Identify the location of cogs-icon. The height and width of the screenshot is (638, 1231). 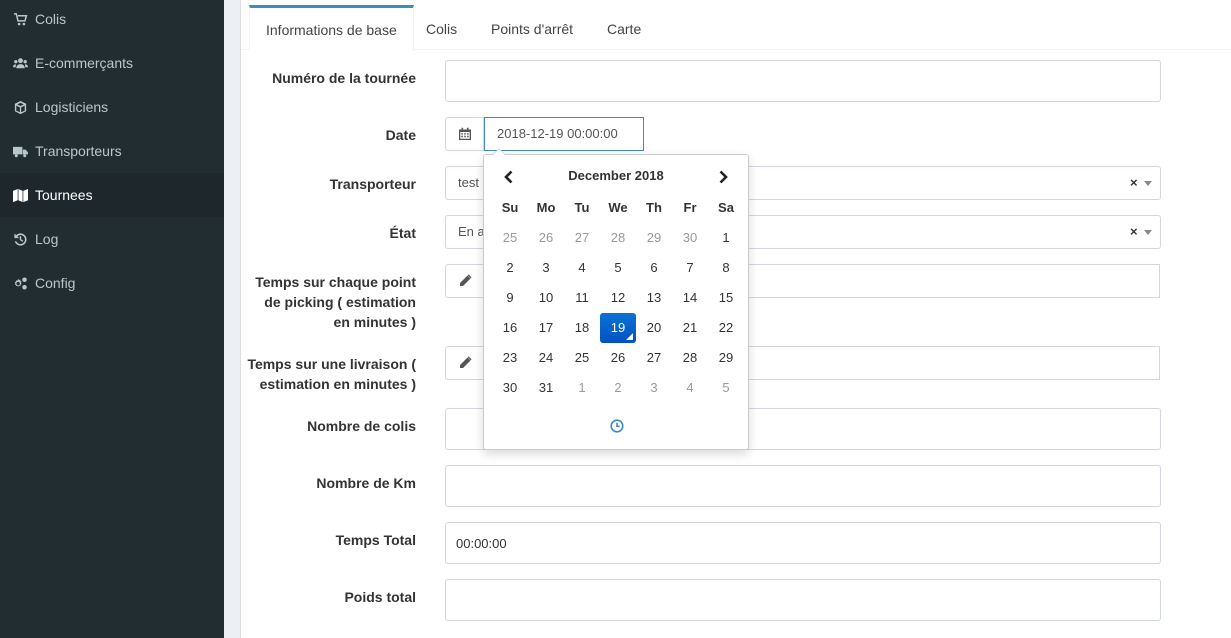
(20, 283).